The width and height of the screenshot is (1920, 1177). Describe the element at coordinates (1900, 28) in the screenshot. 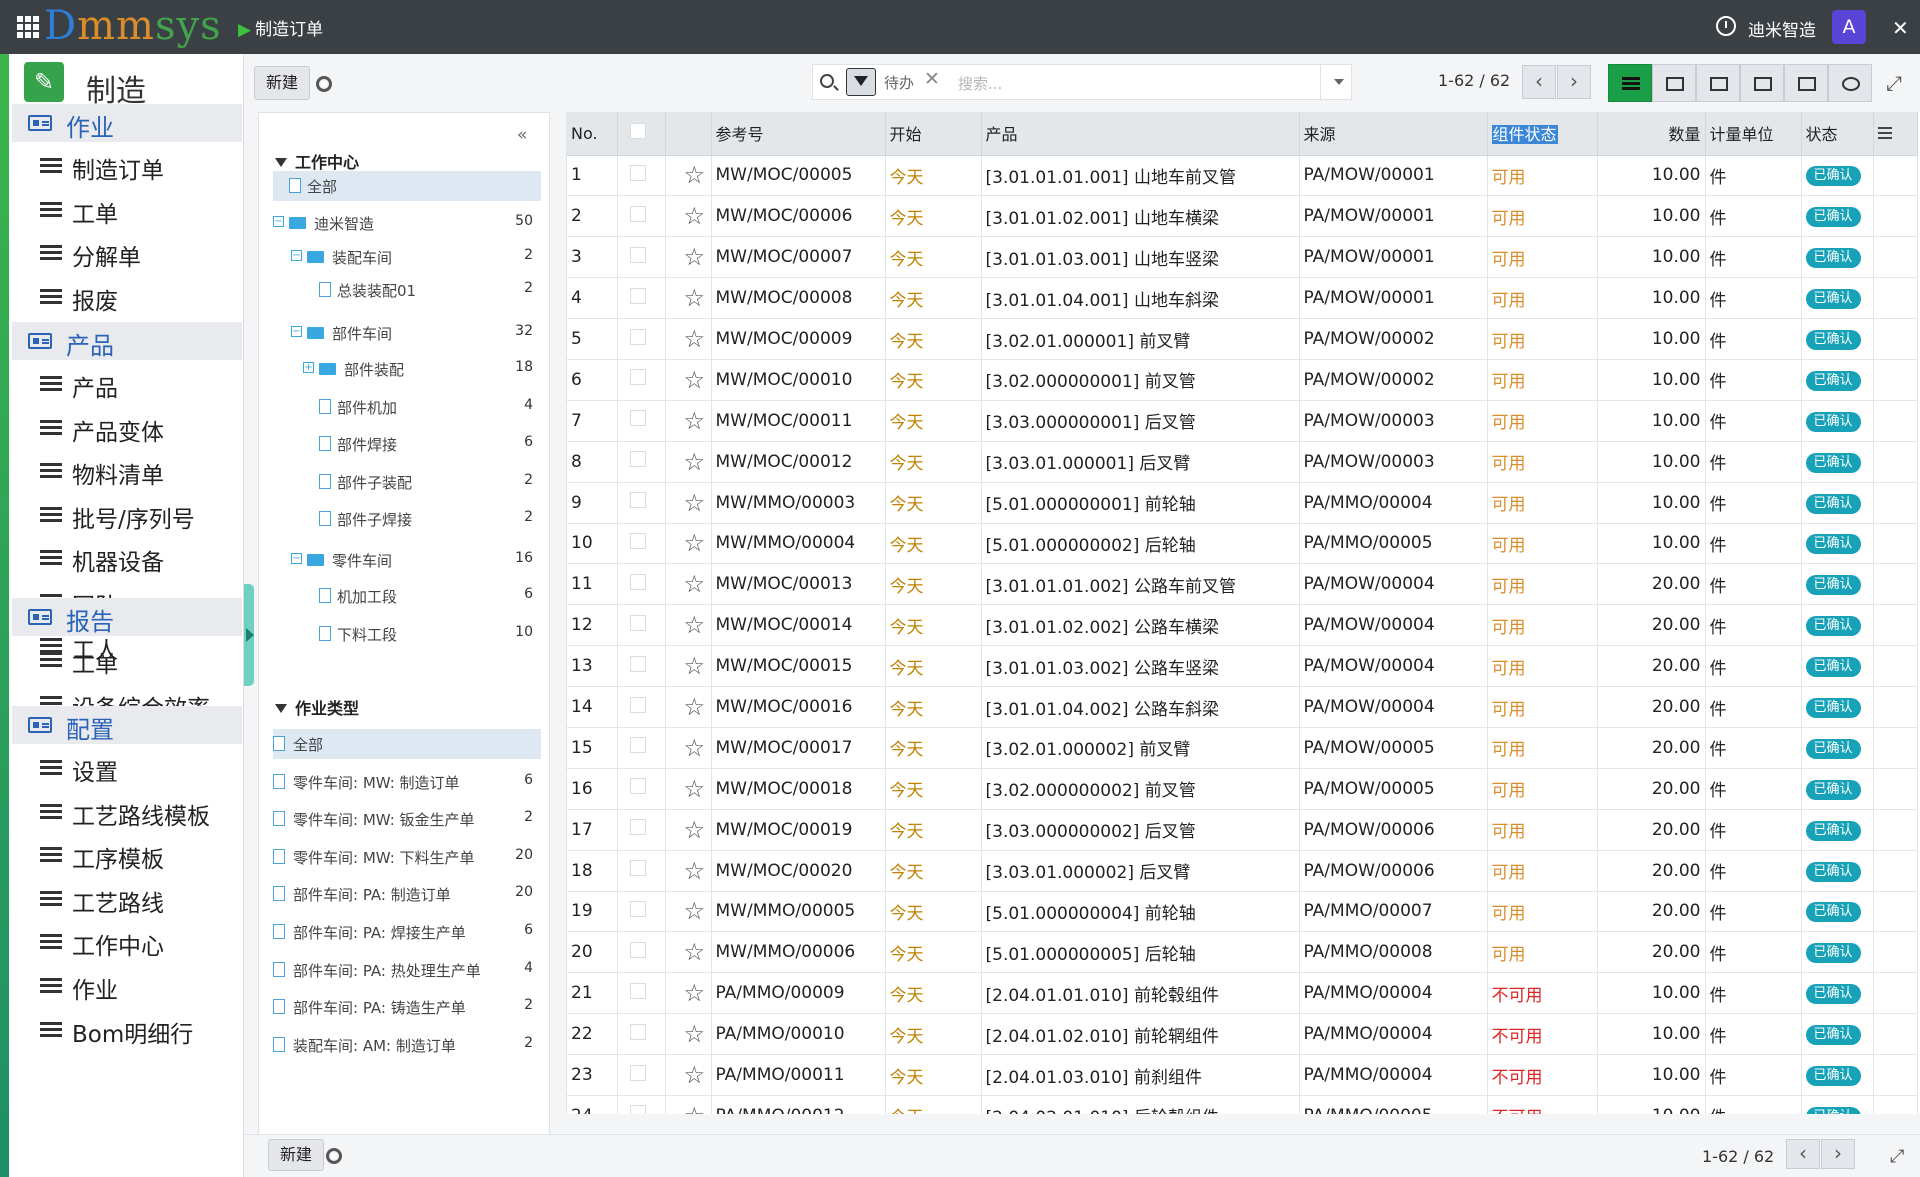

I see `fullscreen-toggle-icon: ✕` at that location.